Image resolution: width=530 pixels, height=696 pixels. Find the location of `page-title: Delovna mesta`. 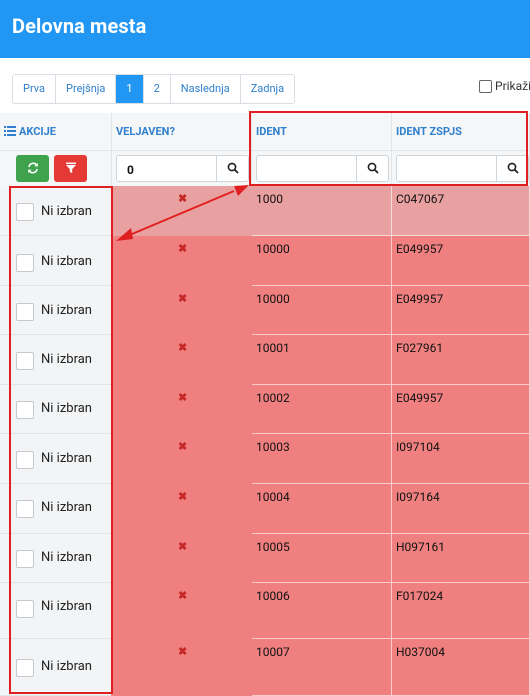

page-title: Delovna mesta is located at coordinates (79, 26).